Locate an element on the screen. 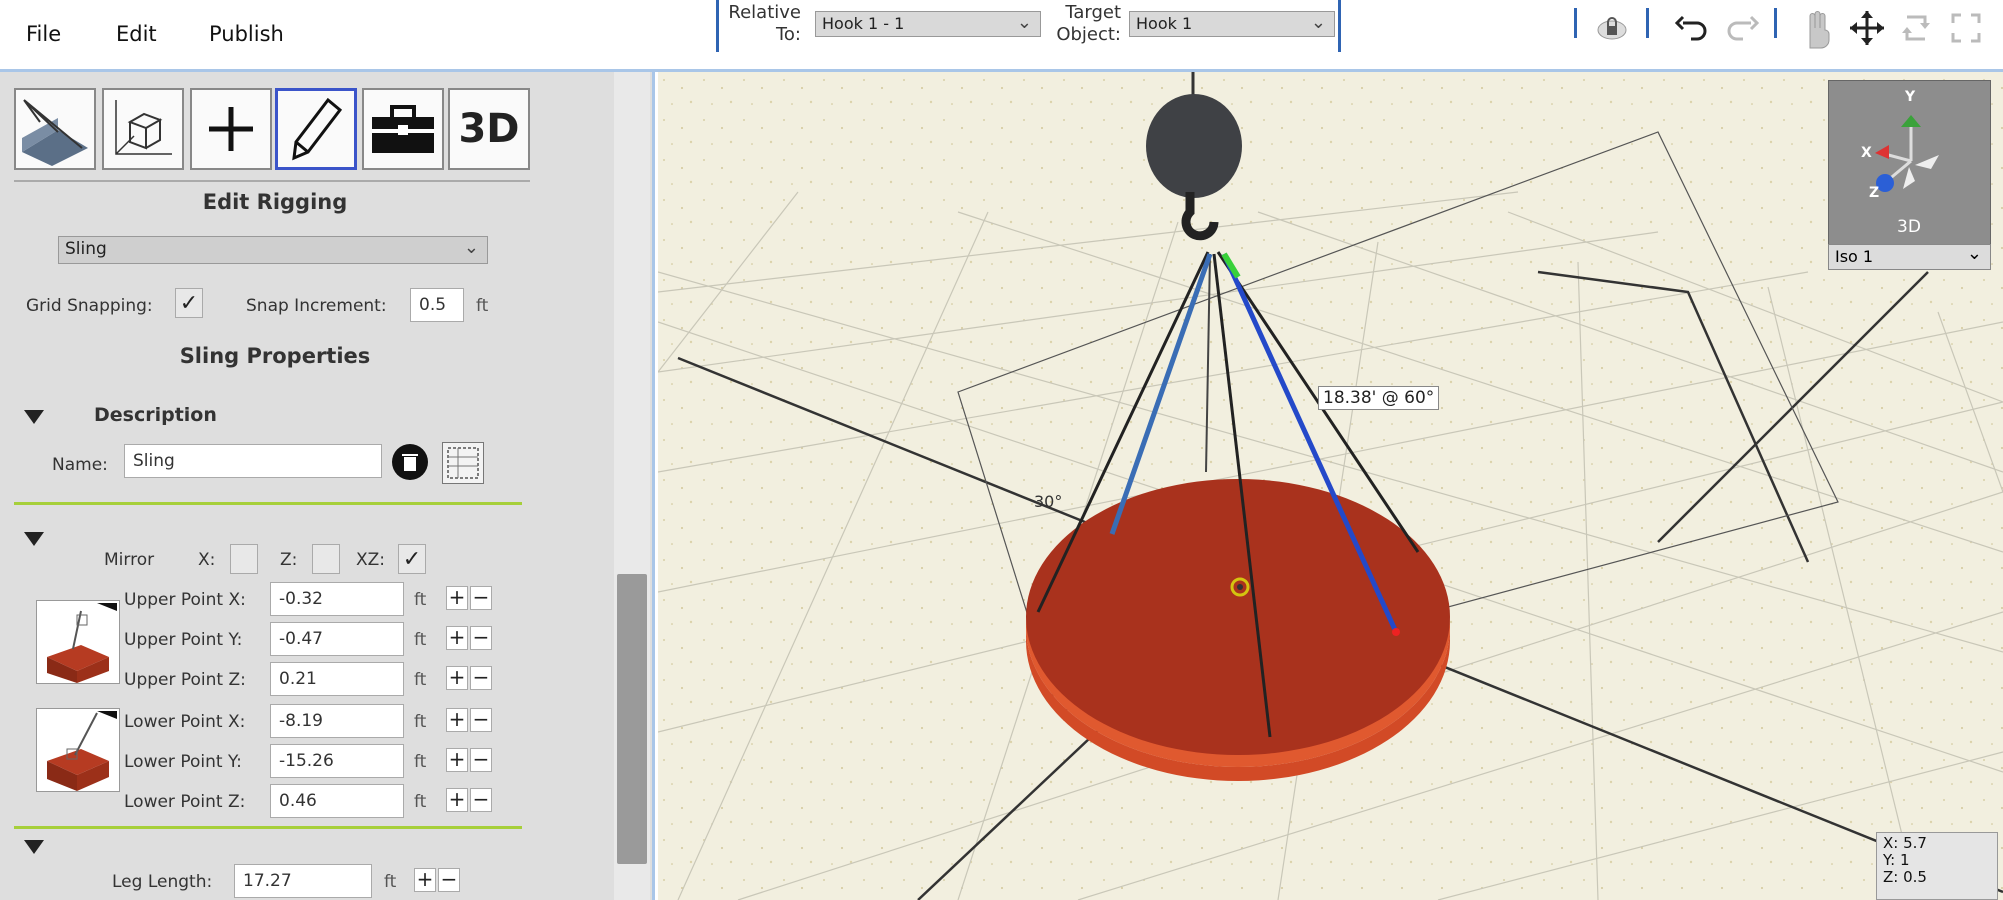  rigging-type-select: Sling ⌄ is located at coordinates (273, 250).